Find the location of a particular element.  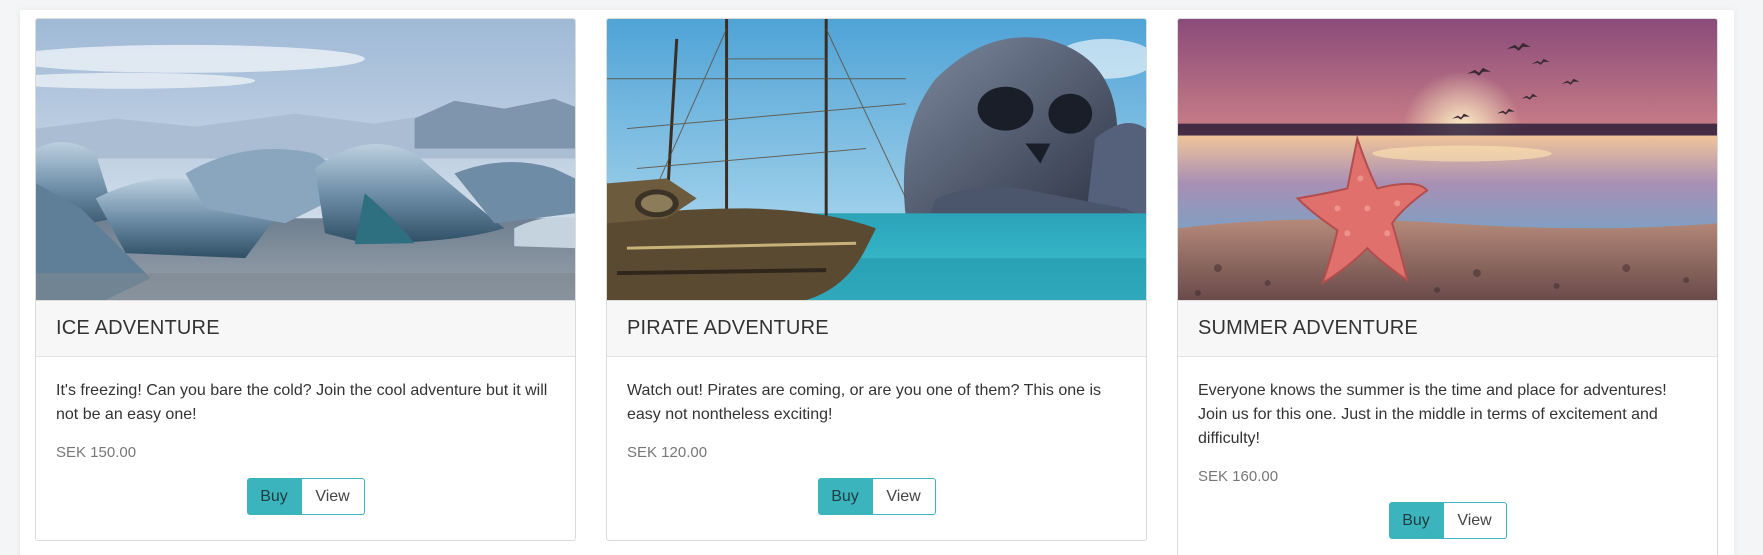

product-price: SEK 120.00 is located at coordinates (667, 452).